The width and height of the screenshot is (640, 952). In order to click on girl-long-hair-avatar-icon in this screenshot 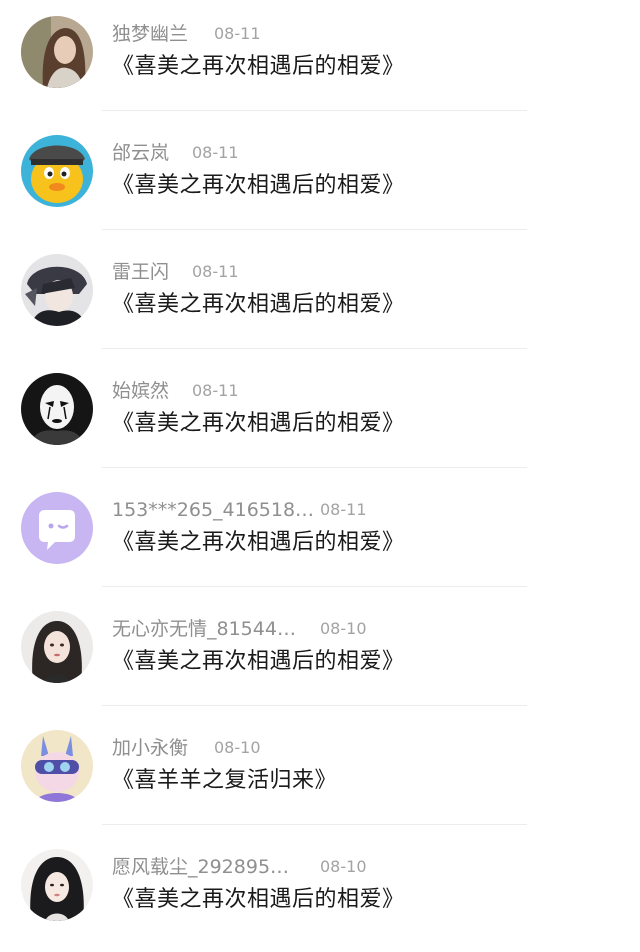, I will do `click(57, 52)`.